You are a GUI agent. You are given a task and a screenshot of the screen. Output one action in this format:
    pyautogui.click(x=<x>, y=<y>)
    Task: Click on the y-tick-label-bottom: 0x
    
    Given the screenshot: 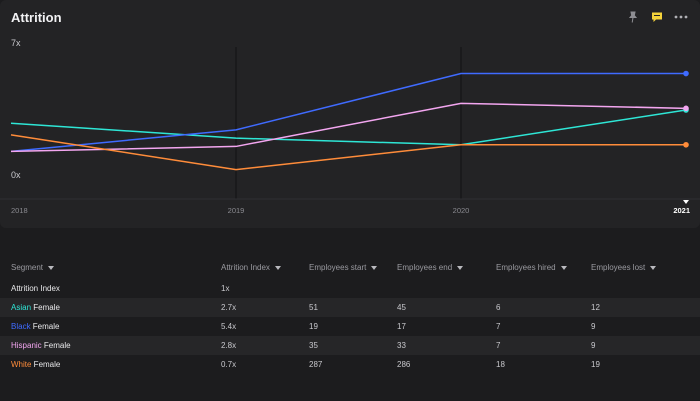 What is the action you would take?
    pyautogui.click(x=16, y=175)
    